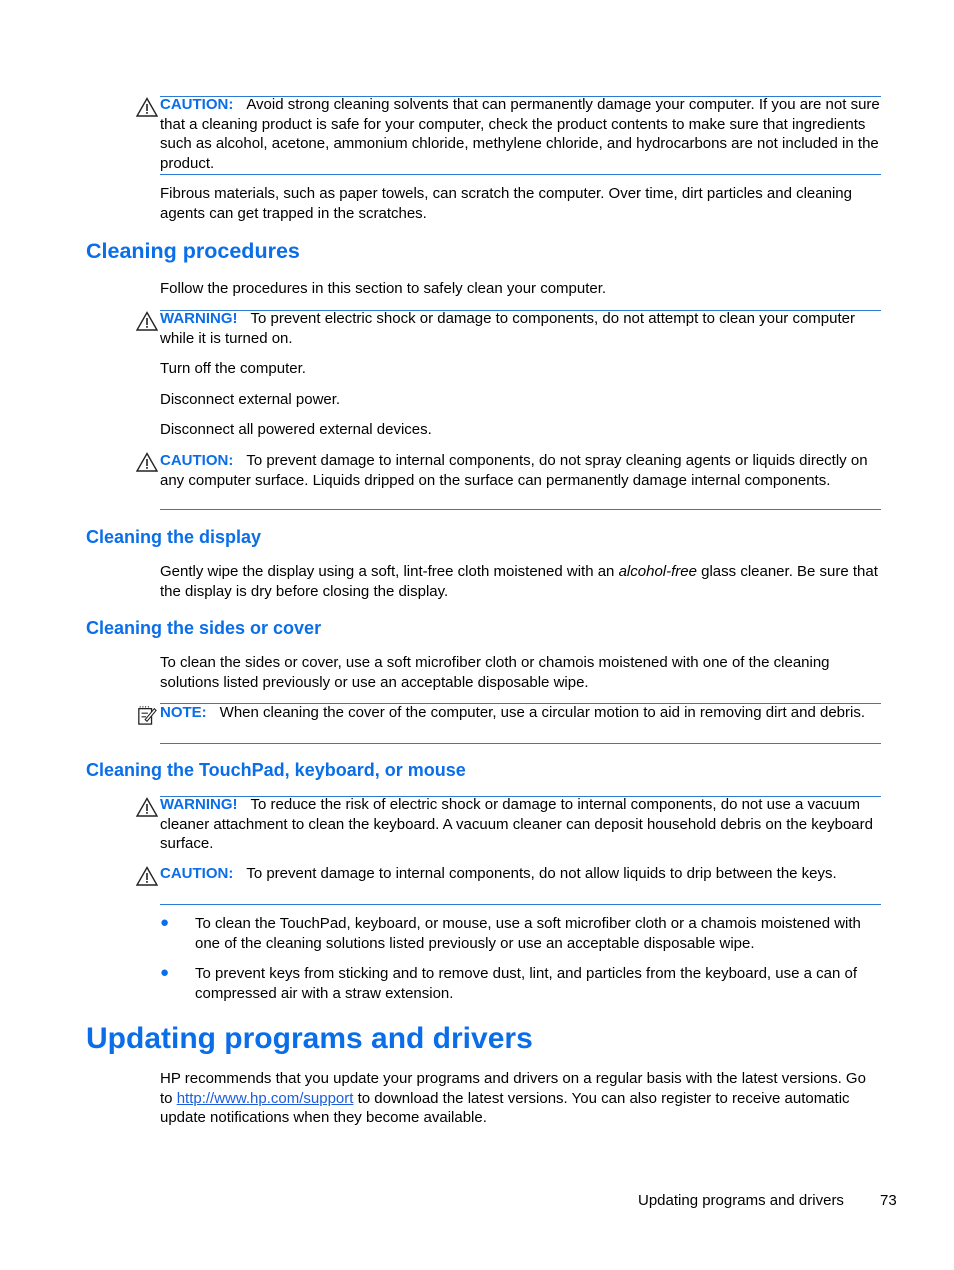 The height and width of the screenshot is (1270, 954). Describe the element at coordinates (741, 1200) in the screenshot. I see `footer-section-title: Updating programs and drivers` at that location.